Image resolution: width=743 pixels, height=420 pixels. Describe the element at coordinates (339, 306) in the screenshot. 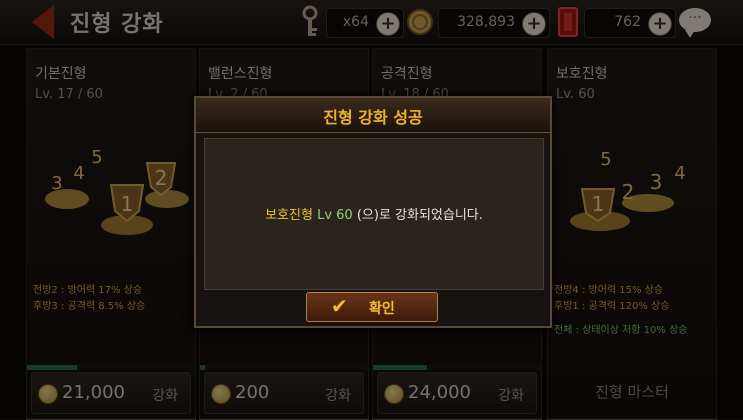

I see `check-icon: ✔` at that location.